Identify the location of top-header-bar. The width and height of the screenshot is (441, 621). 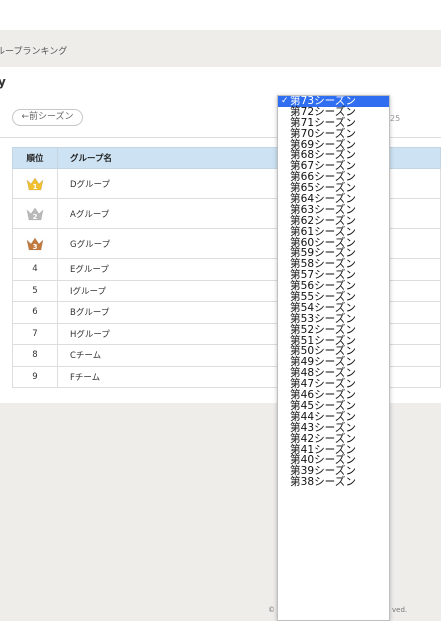
(220, 15).